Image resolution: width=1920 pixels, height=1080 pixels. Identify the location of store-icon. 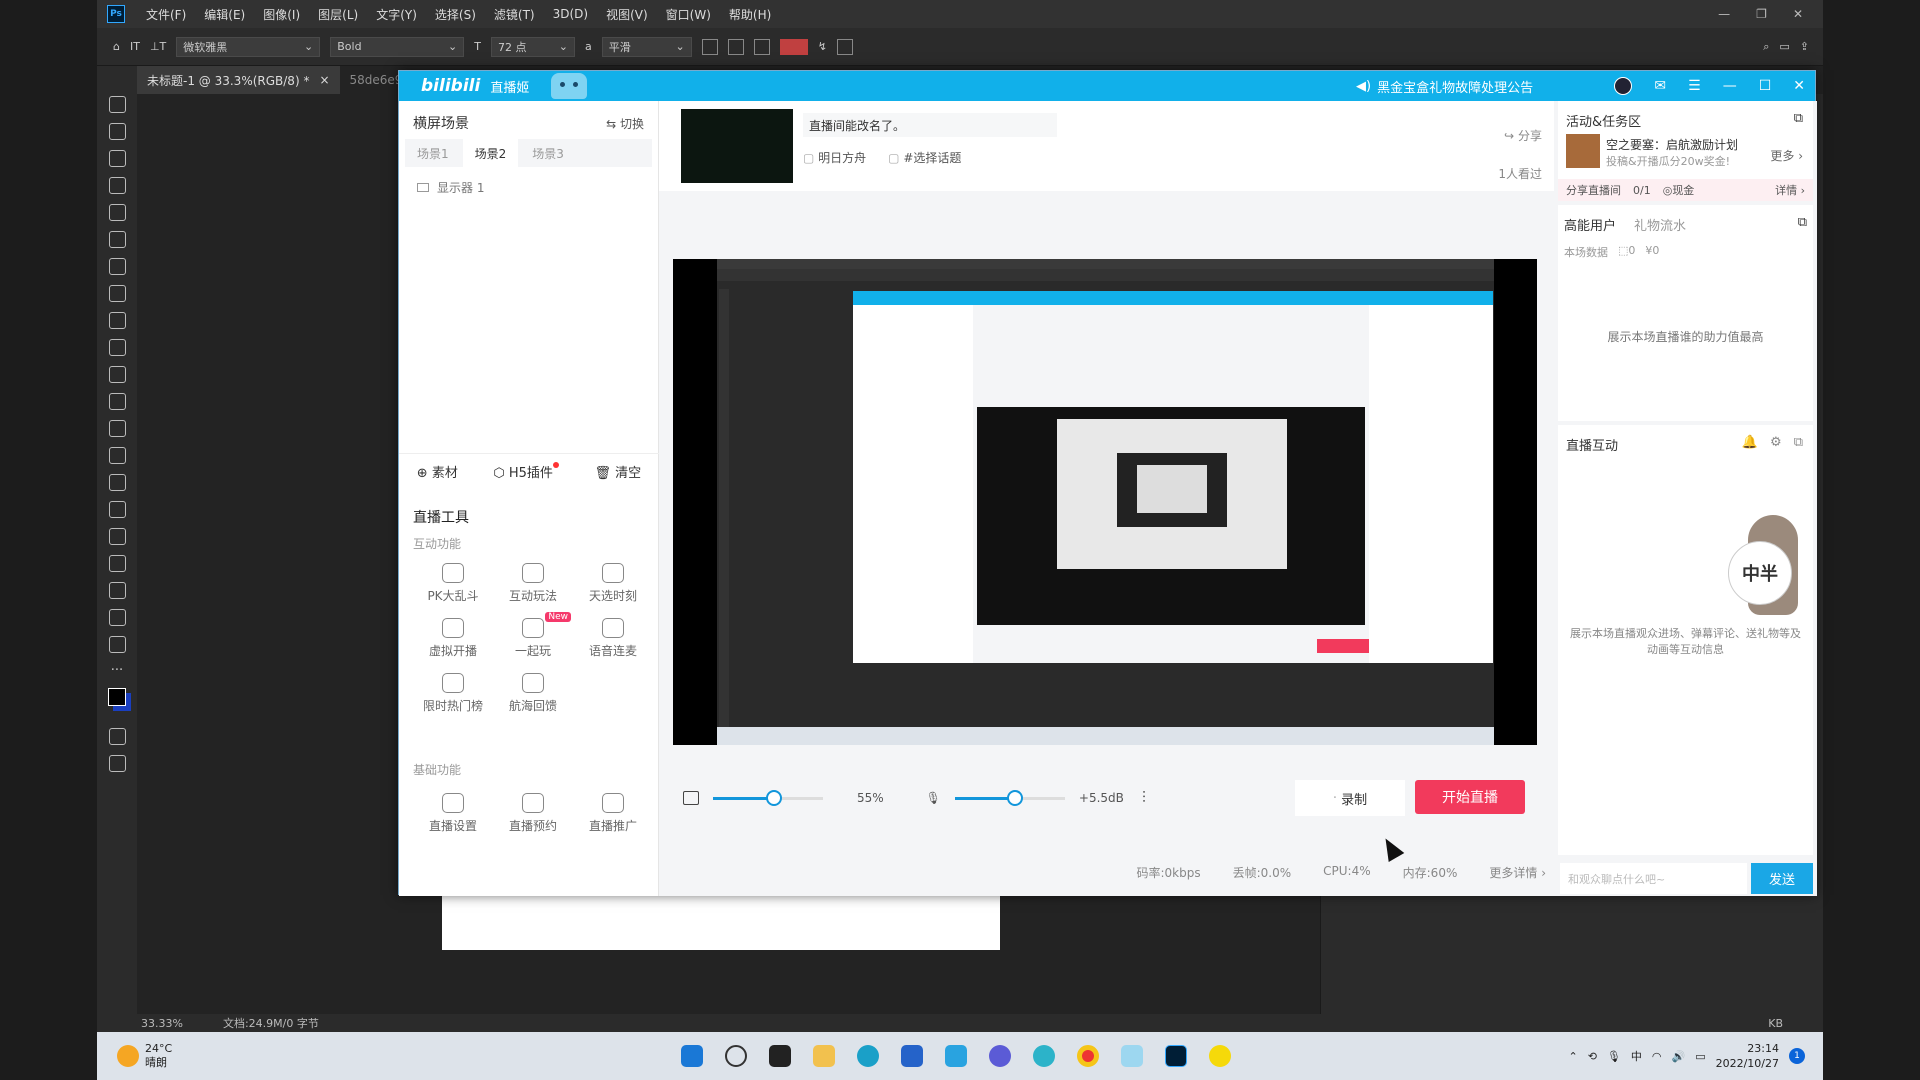
(912, 1056).